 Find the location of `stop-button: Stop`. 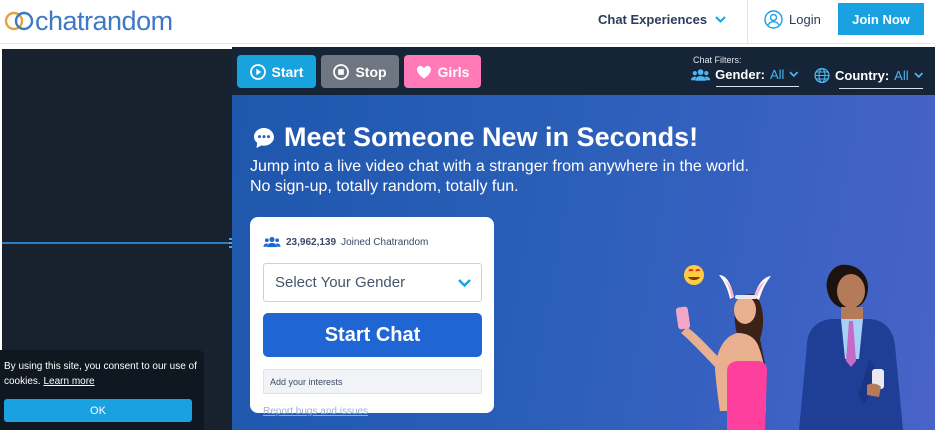

stop-button: Stop is located at coordinates (360, 71).